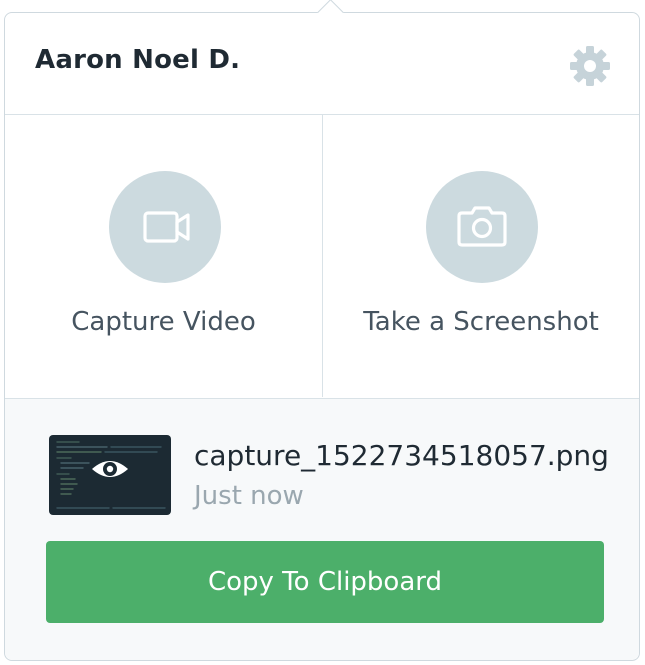 Image resolution: width=645 pixels, height=665 pixels. I want to click on capture-thumbnail, so click(110, 475).